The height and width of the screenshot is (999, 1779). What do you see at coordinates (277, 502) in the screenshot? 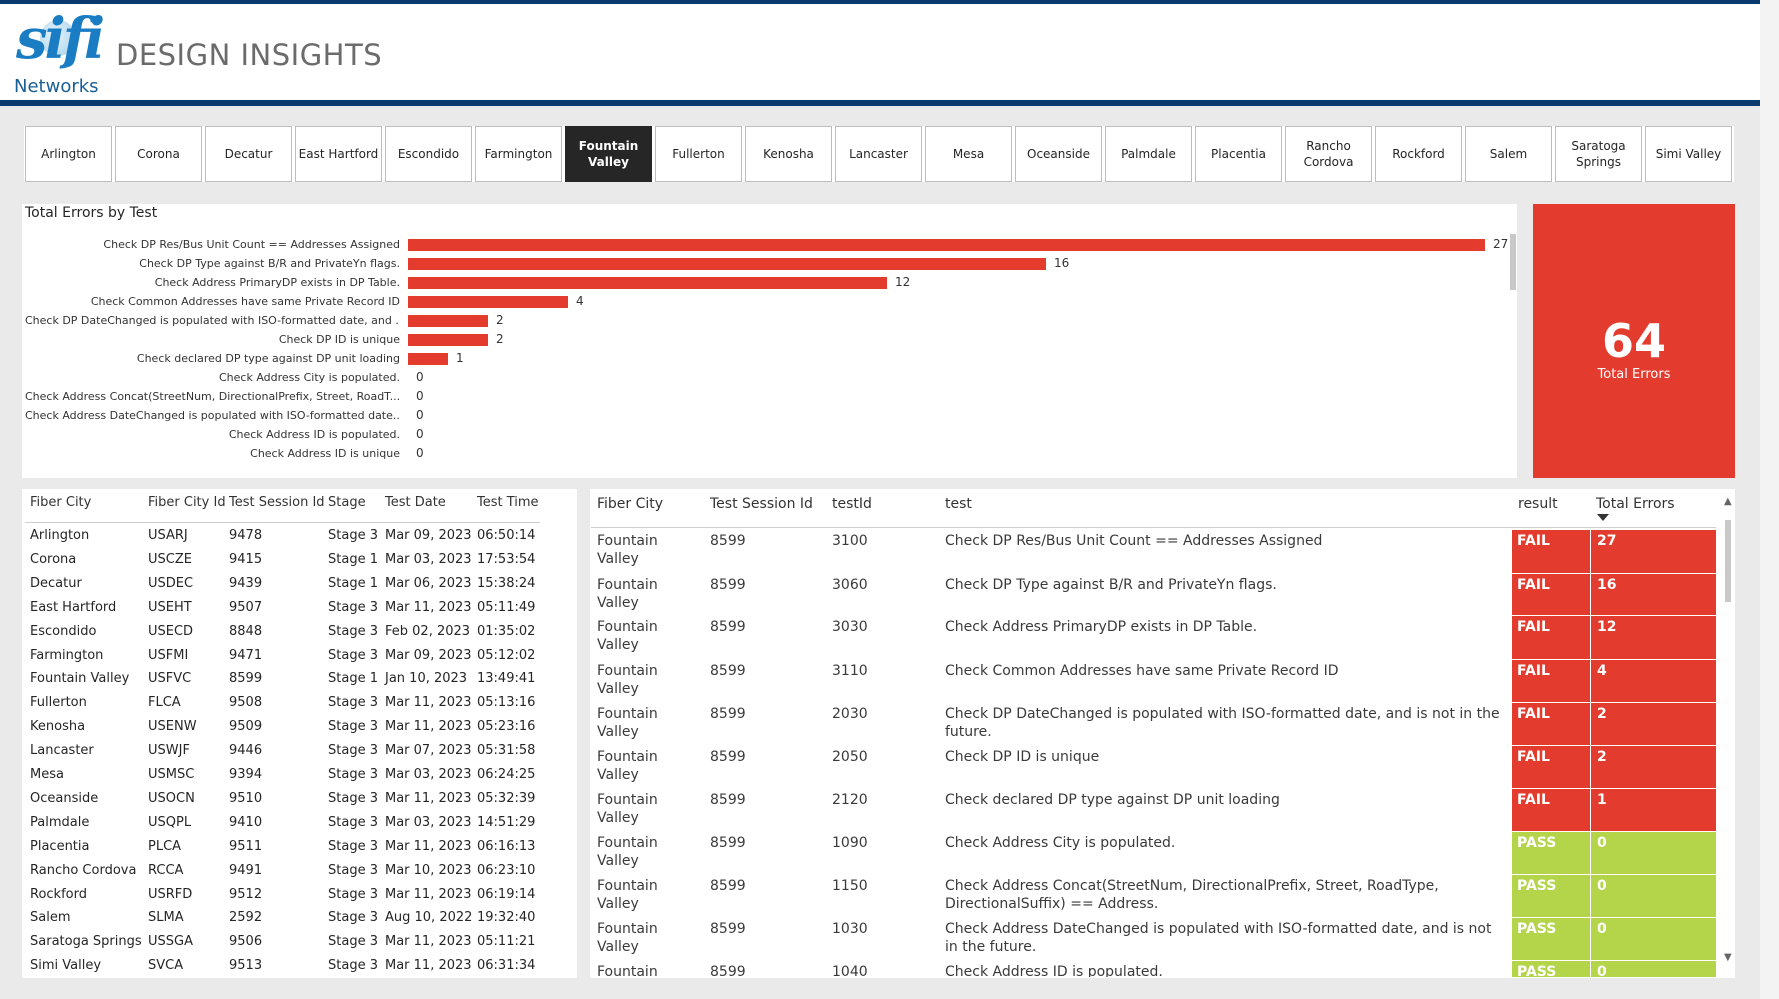
I see `session-table-header: Test Session Id` at bounding box center [277, 502].